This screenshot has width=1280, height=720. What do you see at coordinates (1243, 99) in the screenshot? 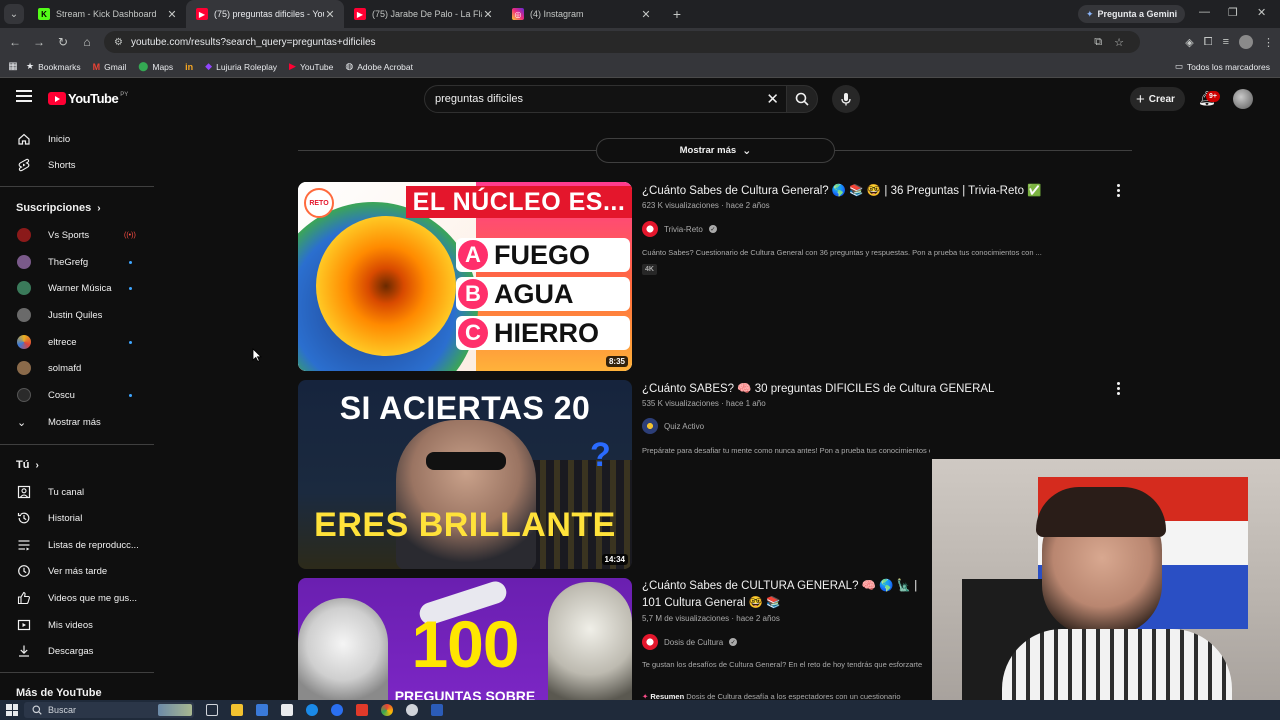
I see `account-avatar` at bounding box center [1243, 99].